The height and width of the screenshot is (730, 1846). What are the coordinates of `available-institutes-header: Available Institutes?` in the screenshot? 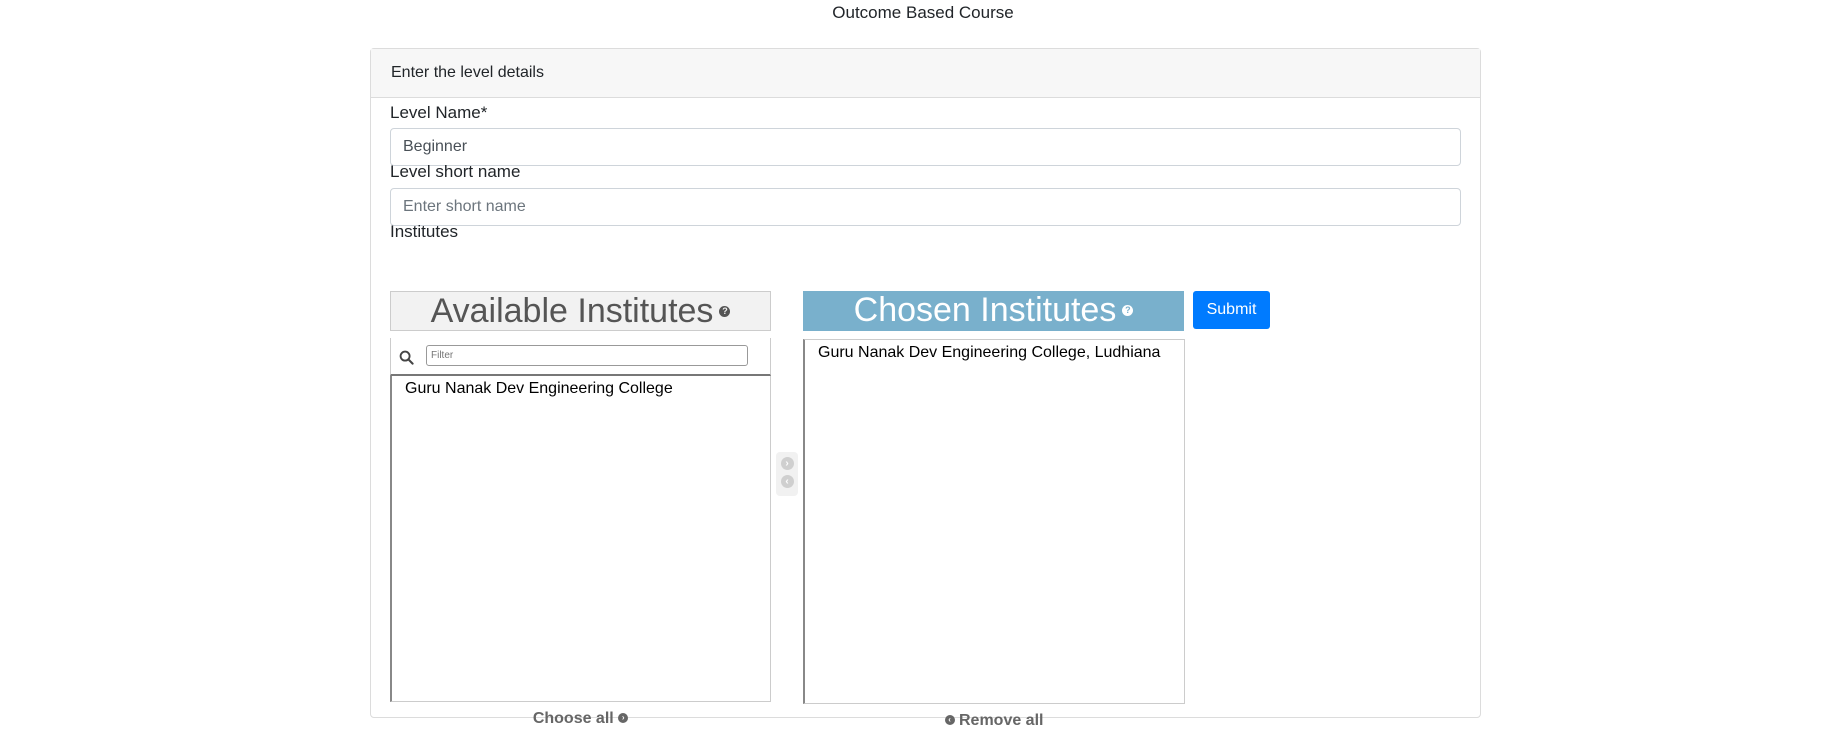 It's located at (580, 311).